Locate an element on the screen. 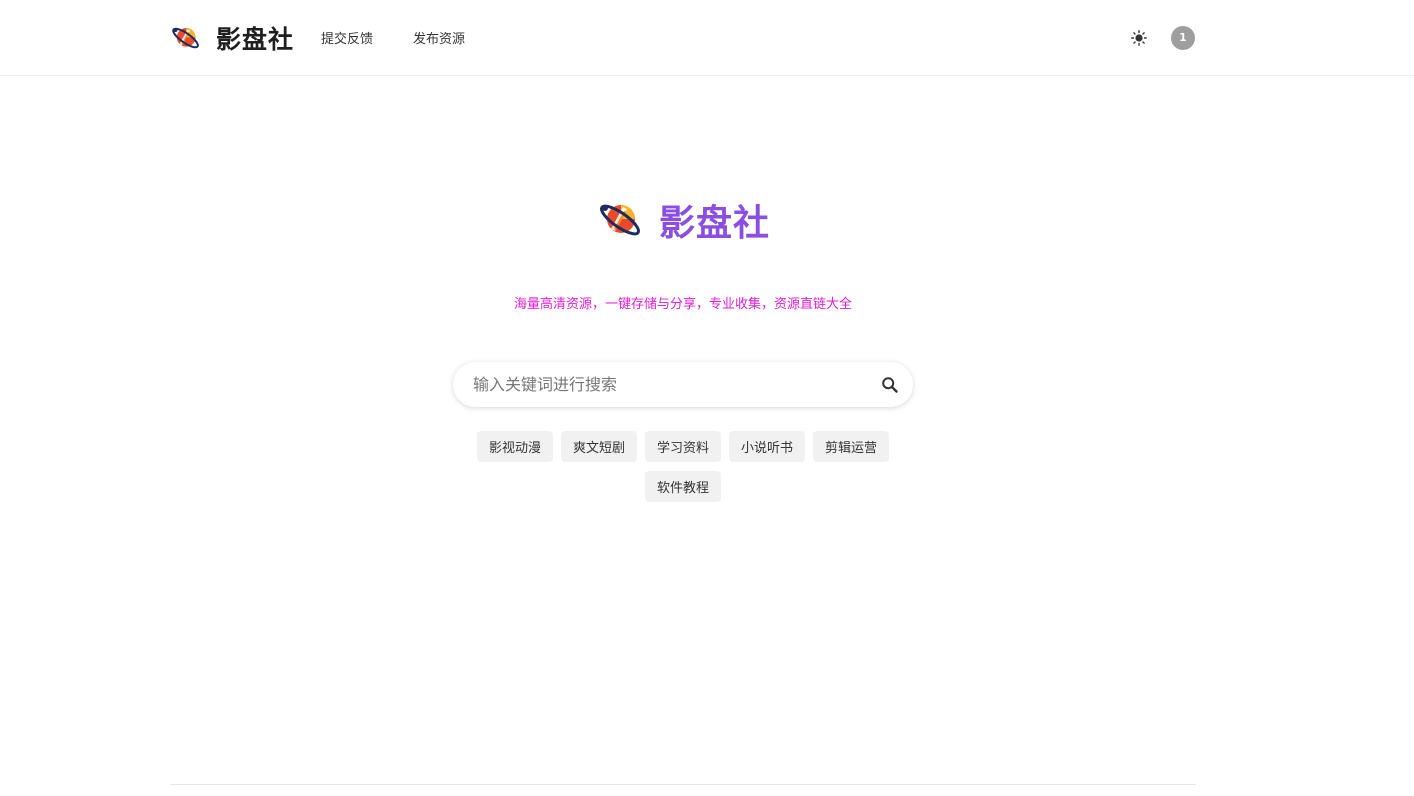 The width and height of the screenshot is (1414, 796). footer-divider is located at coordinates (683, 784).